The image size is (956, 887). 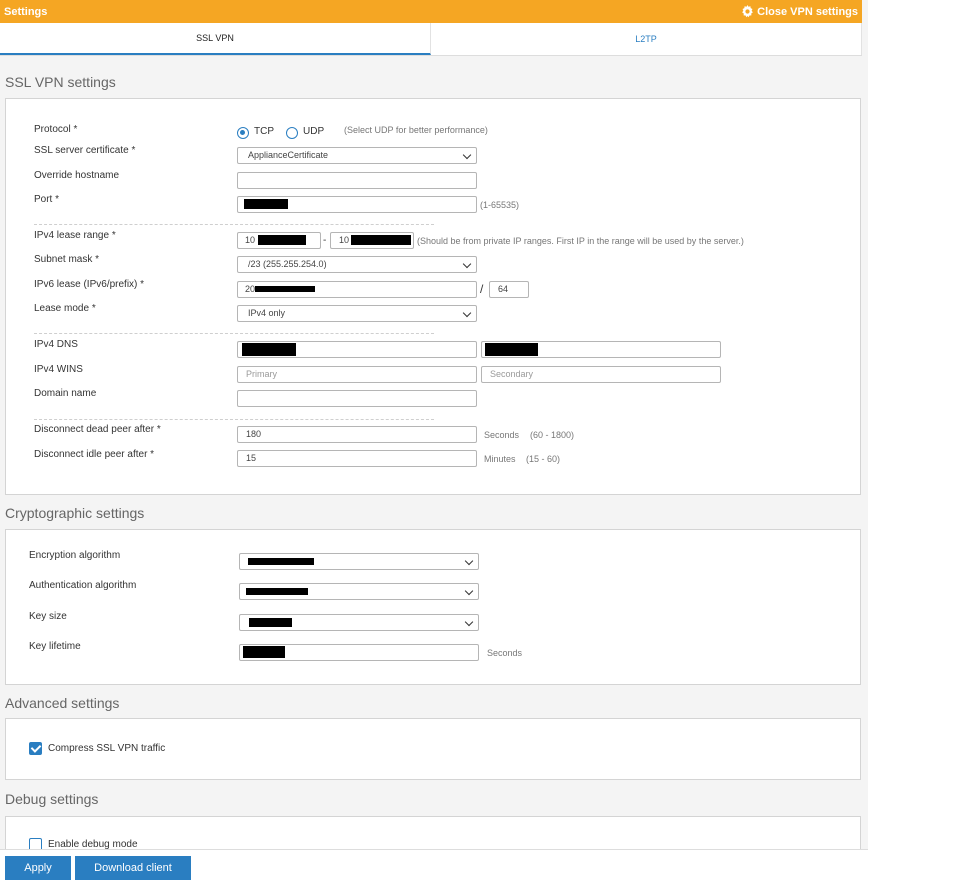 What do you see at coordinates (509, 289) in the screenshot?
I see `ipv6-prefix-length-input: 64` at bounding box center [509, 289].